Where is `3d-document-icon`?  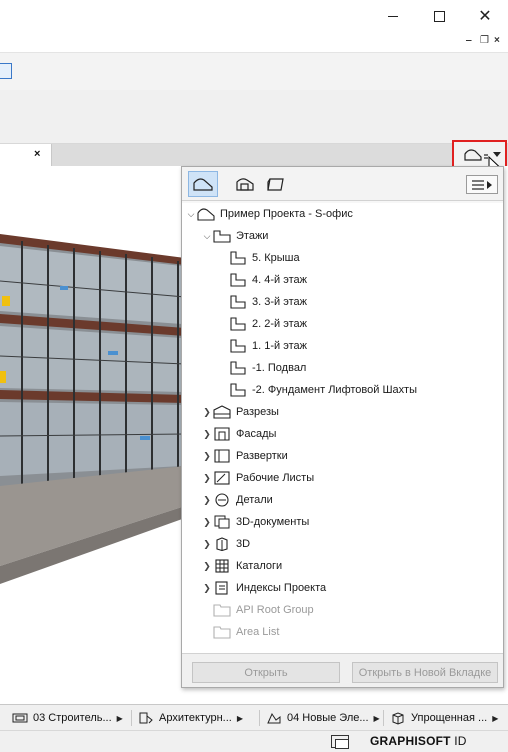
3d-document-icon is located at coordinates (222, 522).